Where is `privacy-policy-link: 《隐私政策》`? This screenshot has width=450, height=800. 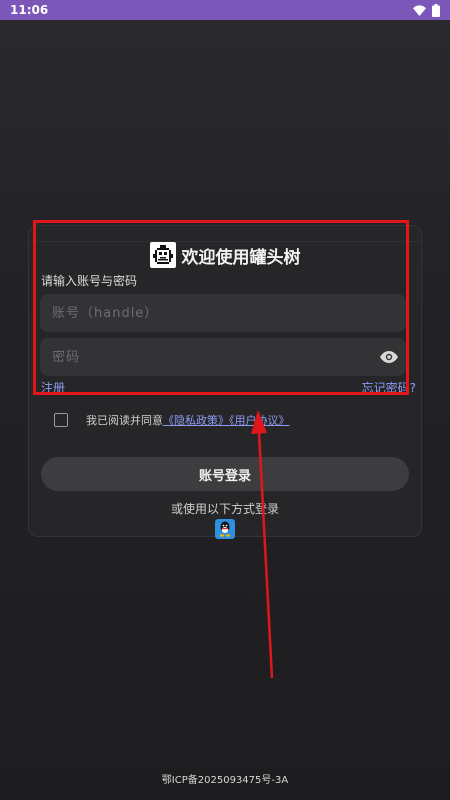
privacy-policy-link: 《隐私政策》 is located at coordinates (196, 420).